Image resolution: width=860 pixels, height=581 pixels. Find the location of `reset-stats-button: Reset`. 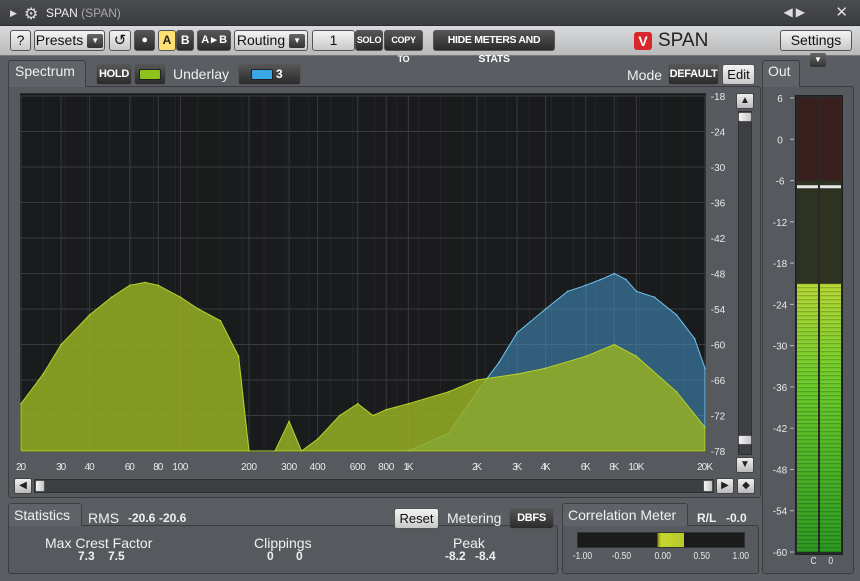

reset-stats-button: Reset is located at coordinates (416, 518).